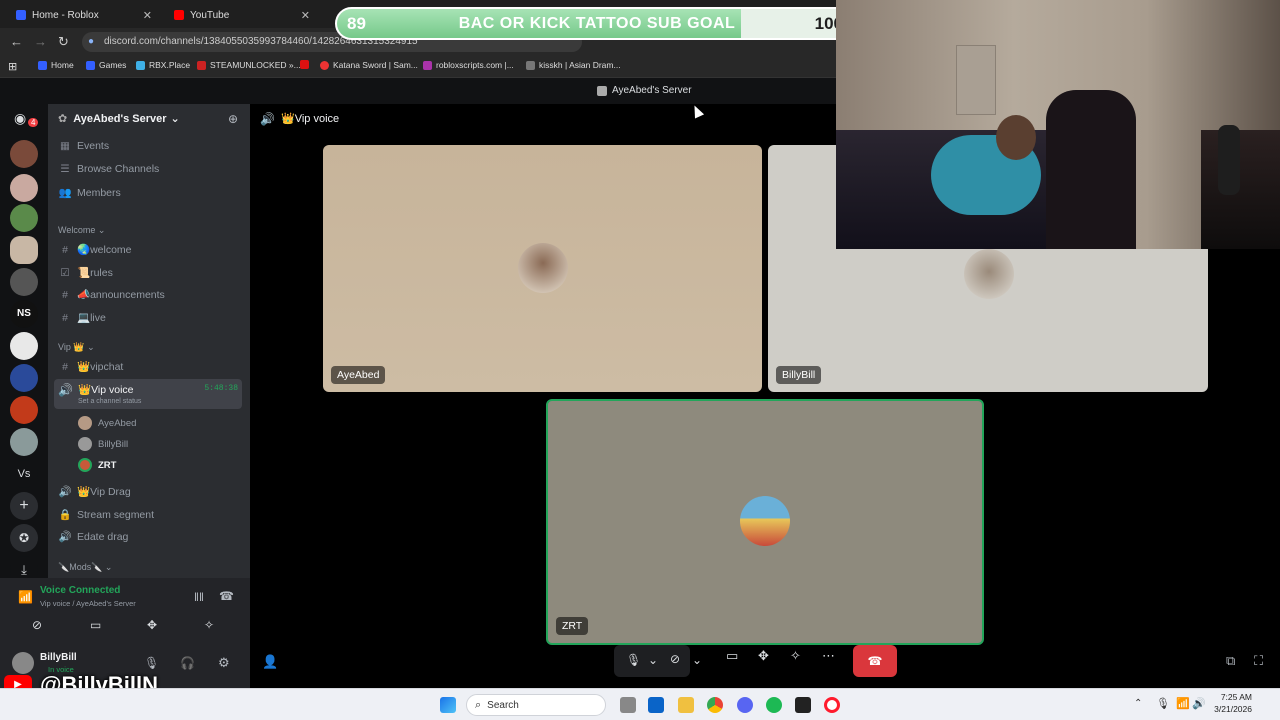 The height and width of the screenshot is (720, 1280). What do you see at coordinates (306, 64) in the screenshot?
I see `bookmark-red-icon` at bounding box center [306, 64].